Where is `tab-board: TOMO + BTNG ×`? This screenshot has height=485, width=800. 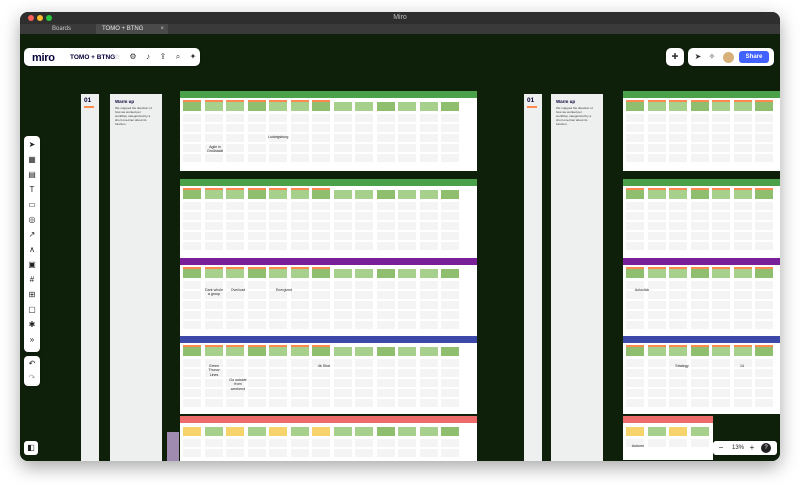 tab-board: TOMO + BTNG × is located at coordinates (132, 29).